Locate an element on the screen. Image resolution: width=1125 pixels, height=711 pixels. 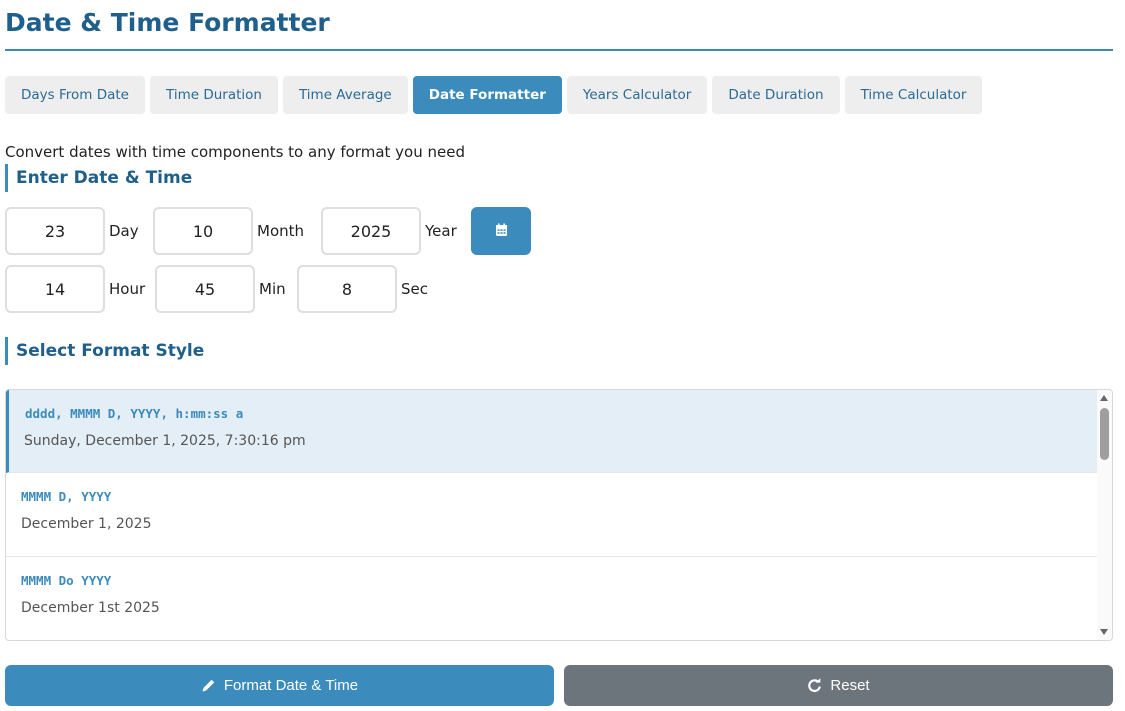
date-section-heading: Enter Date & Time is located at coordinates (98, 178).